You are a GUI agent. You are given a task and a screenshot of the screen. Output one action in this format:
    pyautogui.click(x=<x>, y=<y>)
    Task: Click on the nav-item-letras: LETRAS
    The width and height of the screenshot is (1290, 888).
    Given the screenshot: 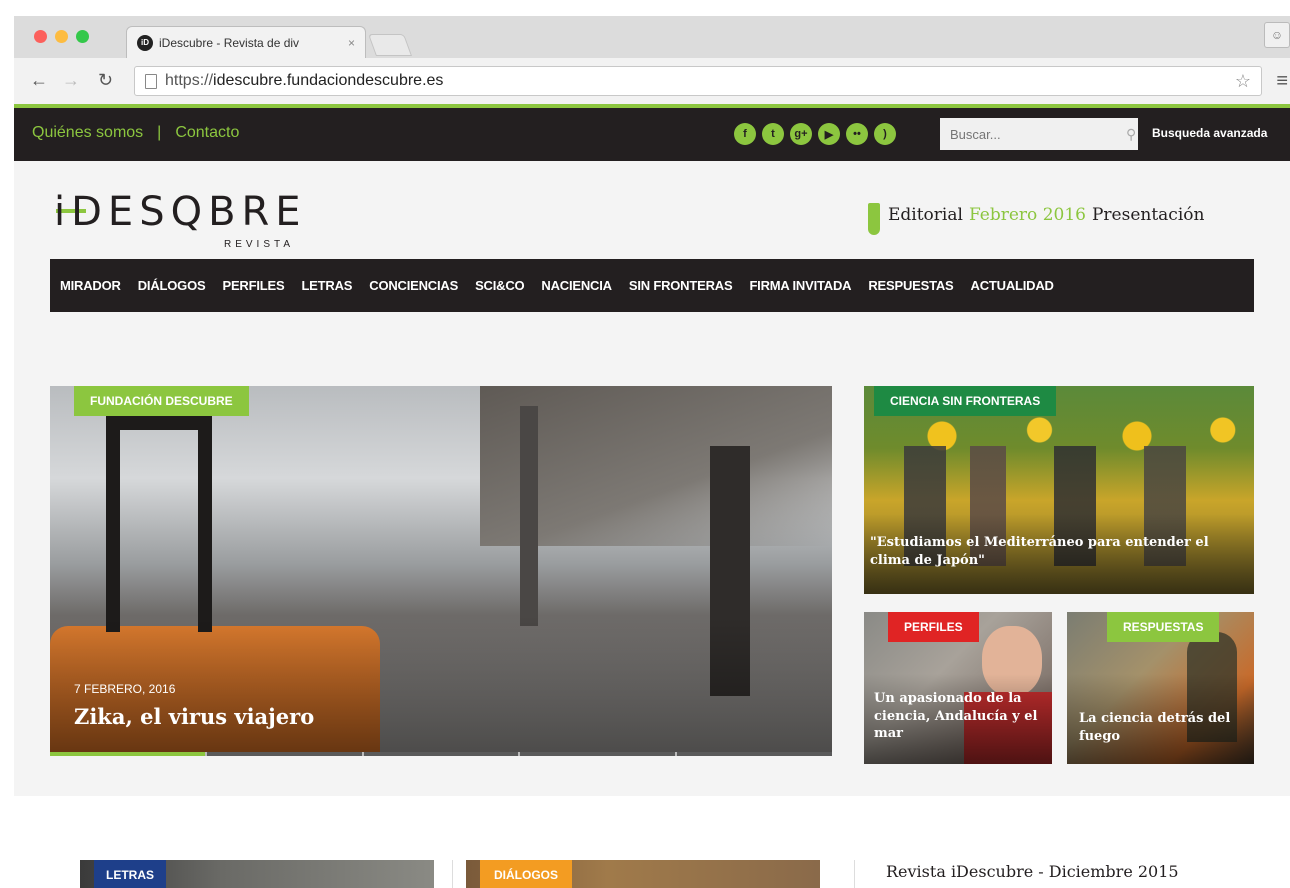 What is the action you would take?
    pyautogui.click(x=326, y=285)
    